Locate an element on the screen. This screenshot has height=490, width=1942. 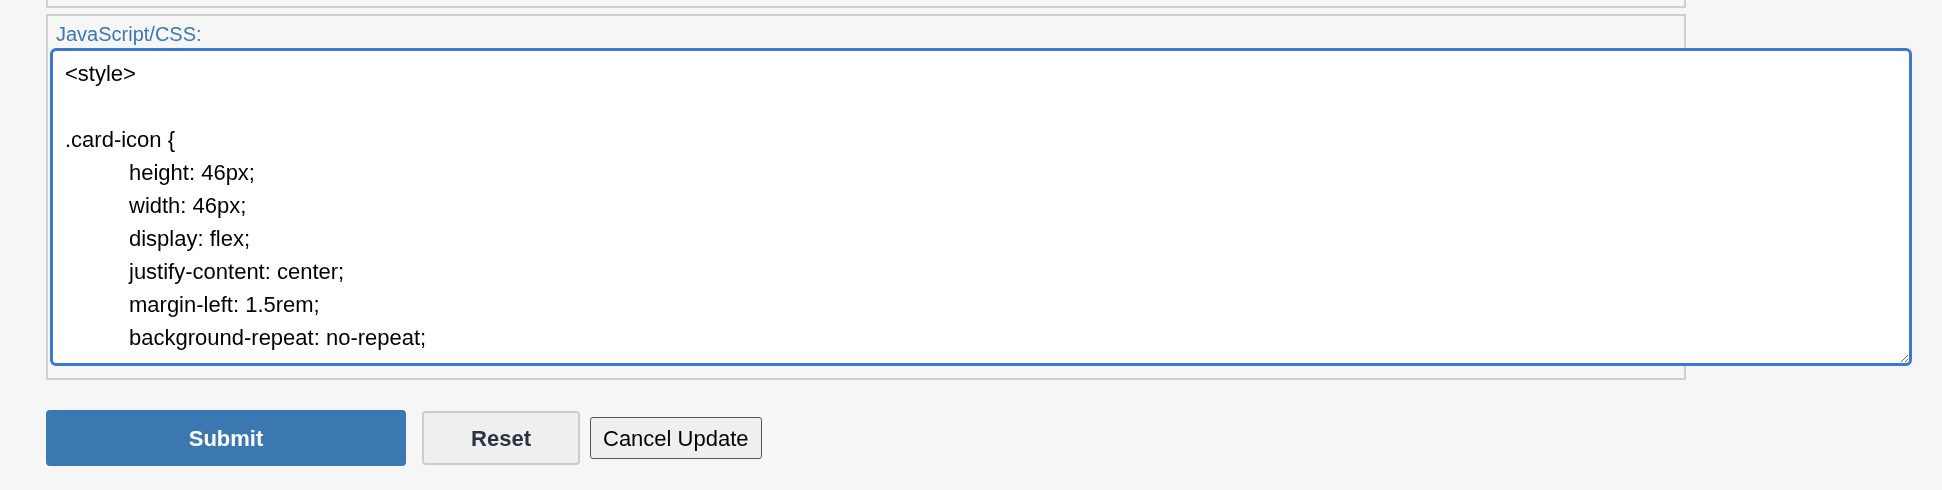
submit-button: Submit is located at coordinates (226, 438).